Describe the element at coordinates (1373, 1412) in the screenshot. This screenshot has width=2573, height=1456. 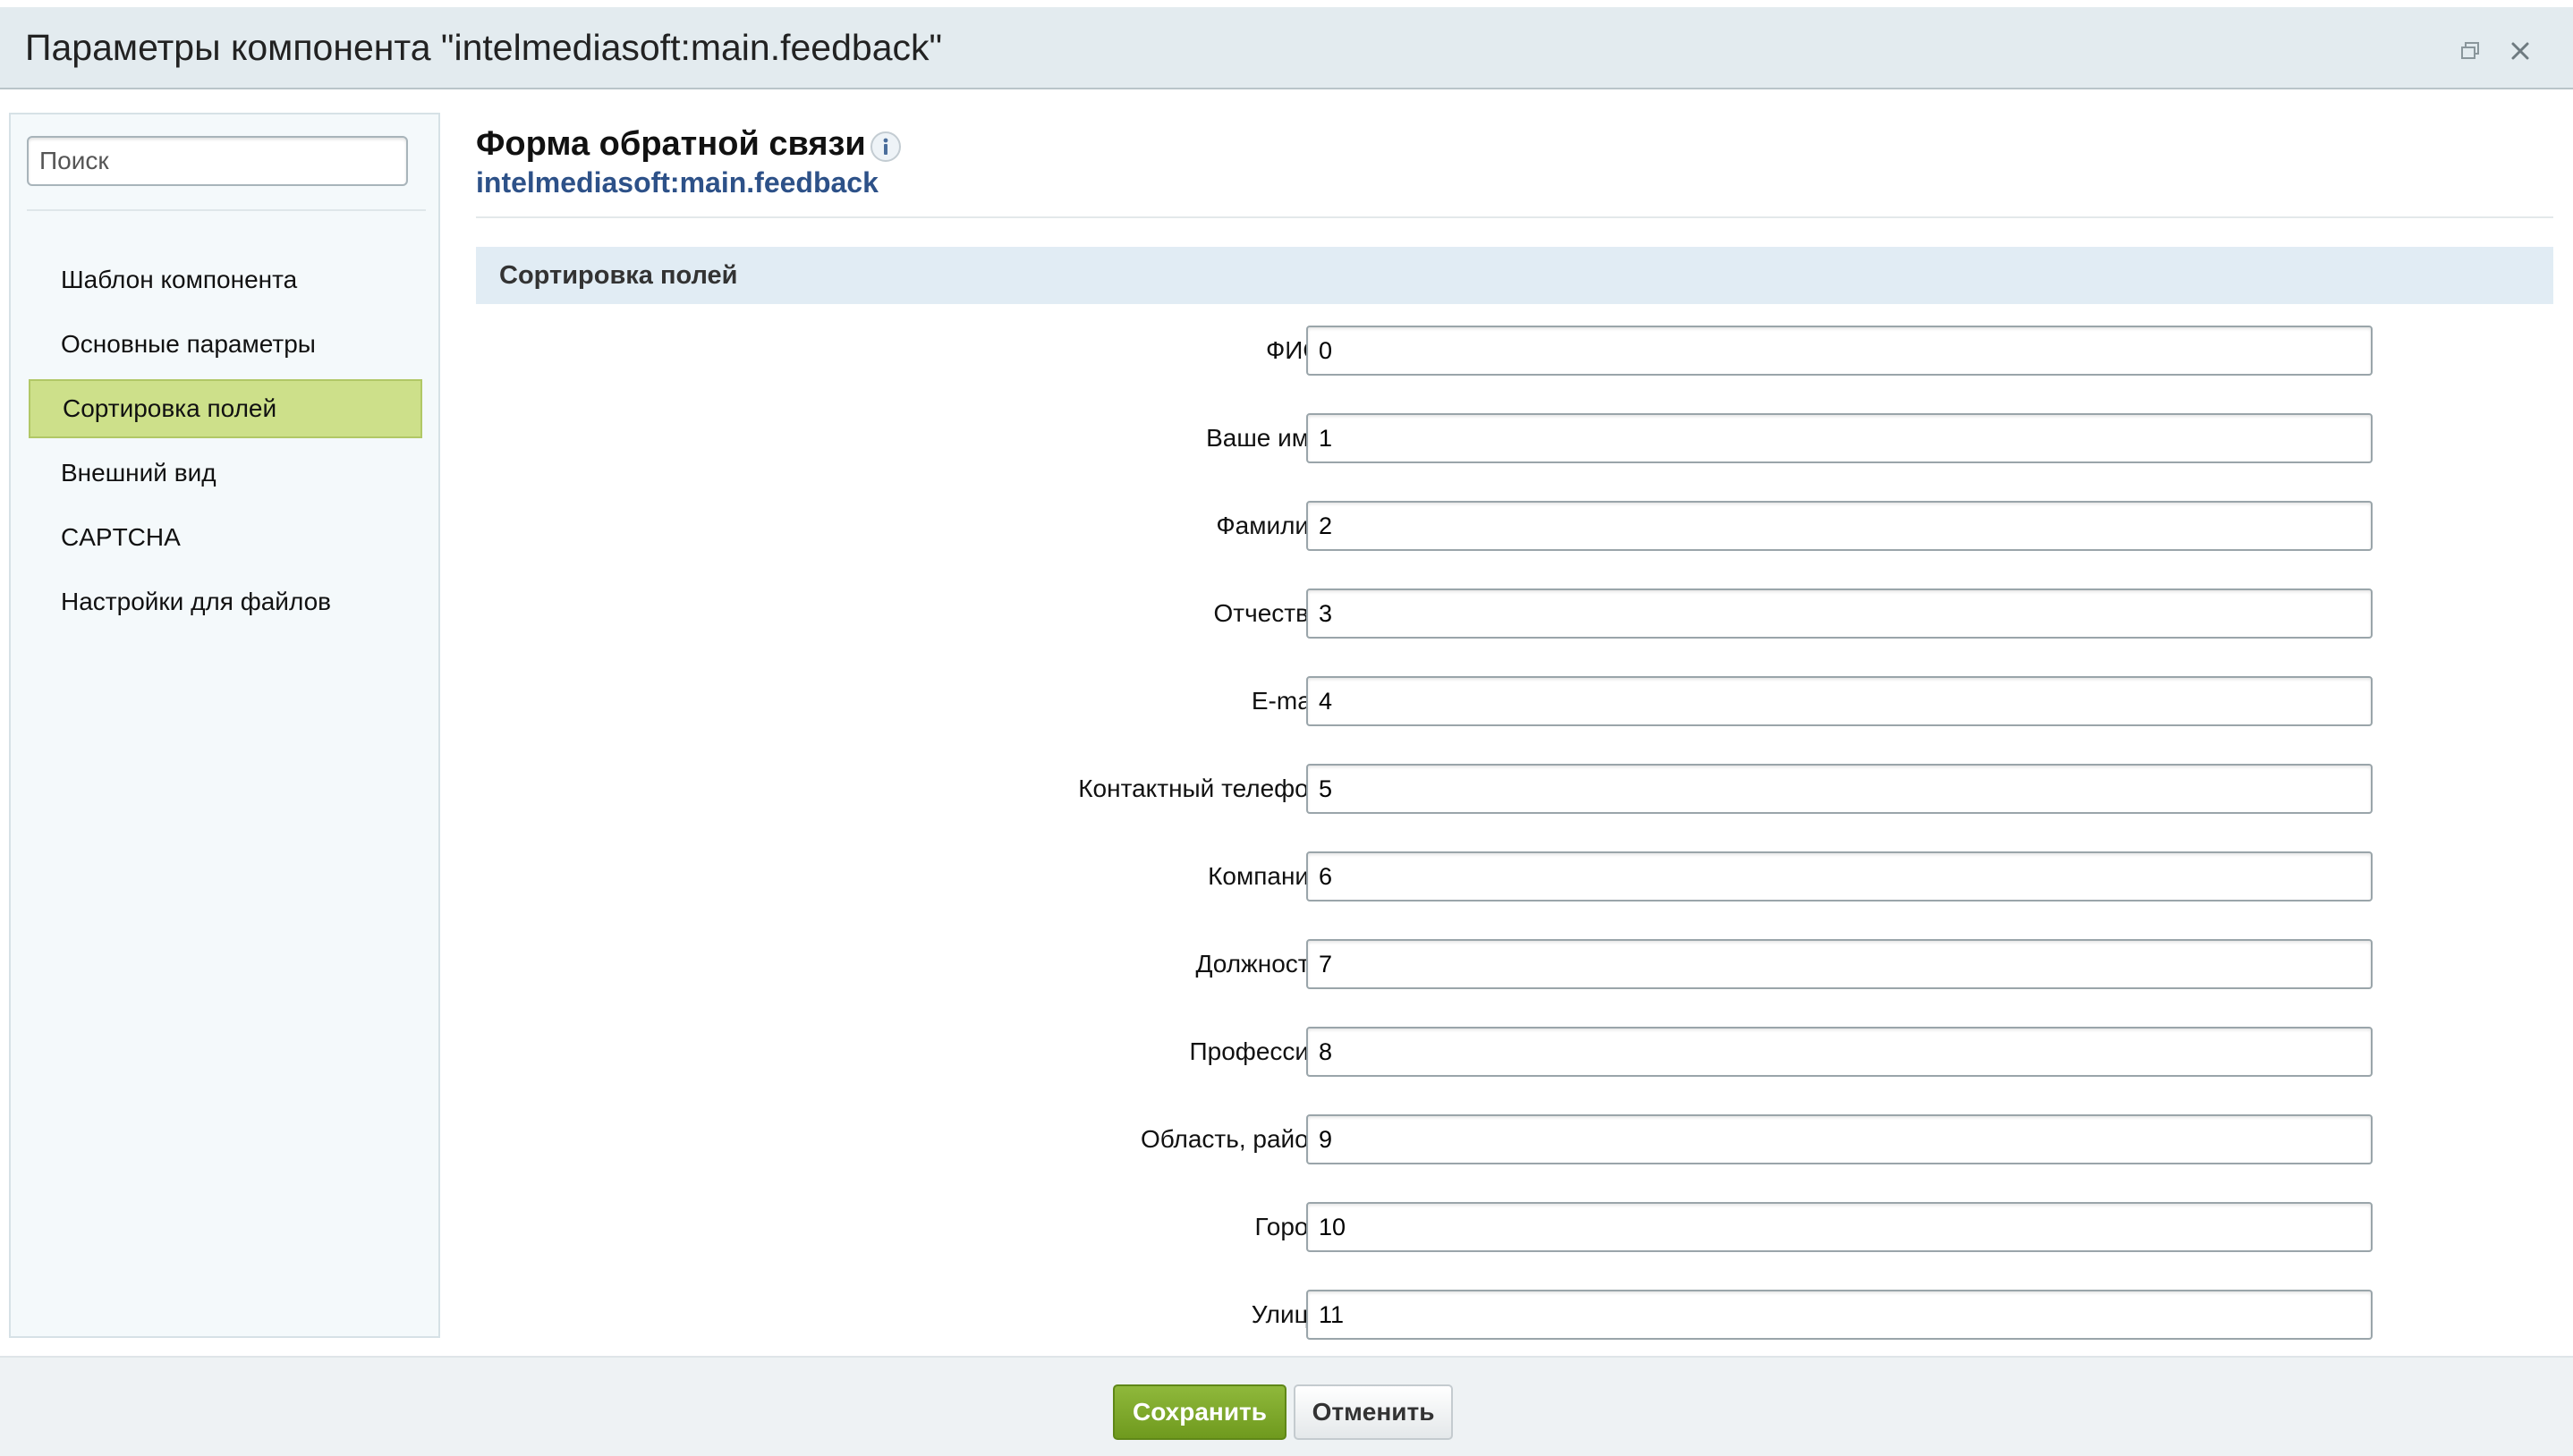
I see `cancel-button: Отменить` at that location.